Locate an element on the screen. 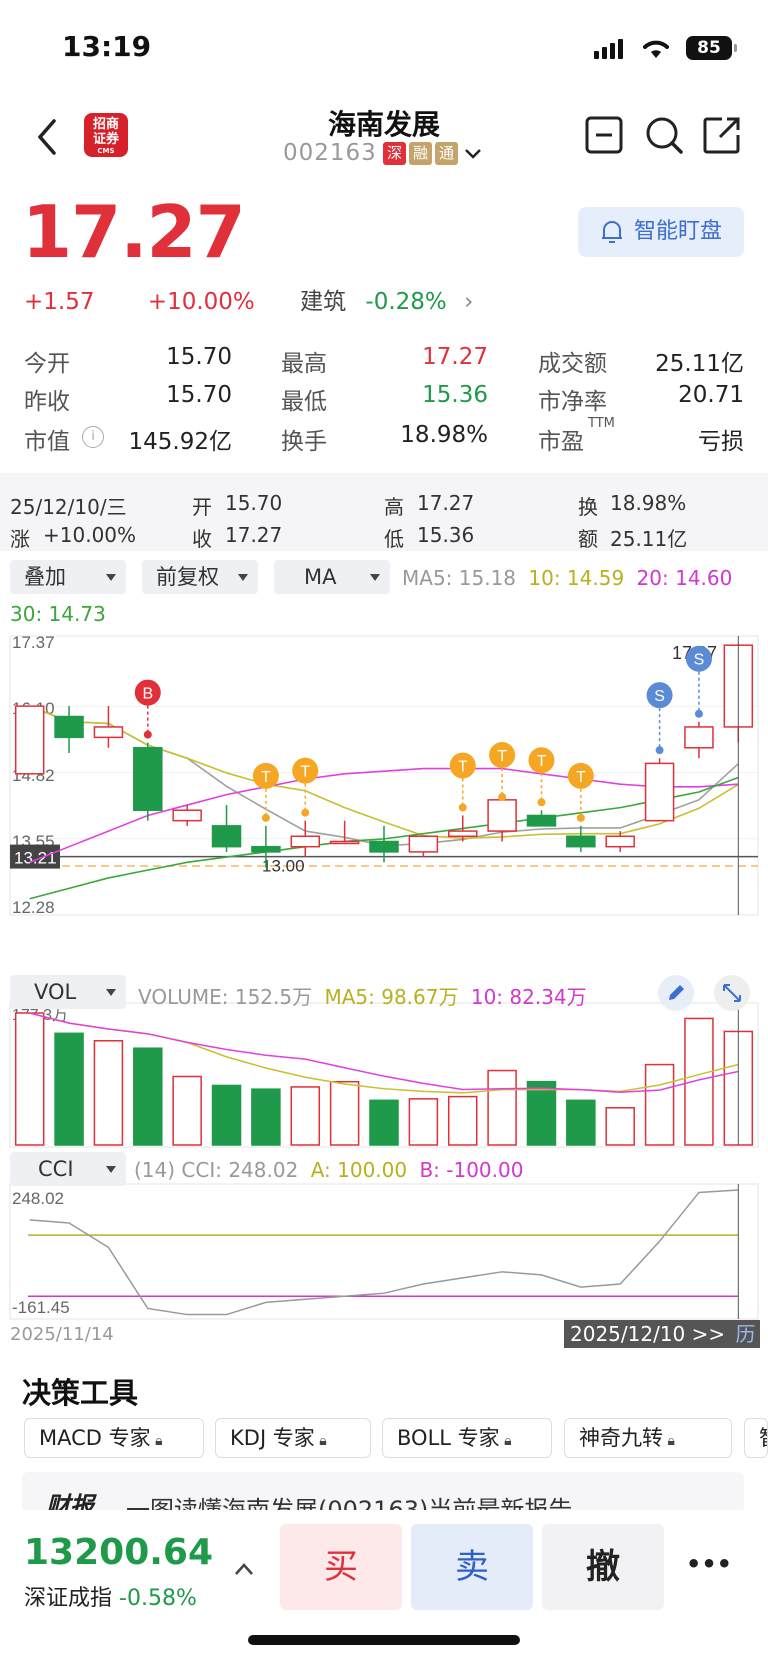  price-axis-label: 17.37 is located at coordinates (33, 642).